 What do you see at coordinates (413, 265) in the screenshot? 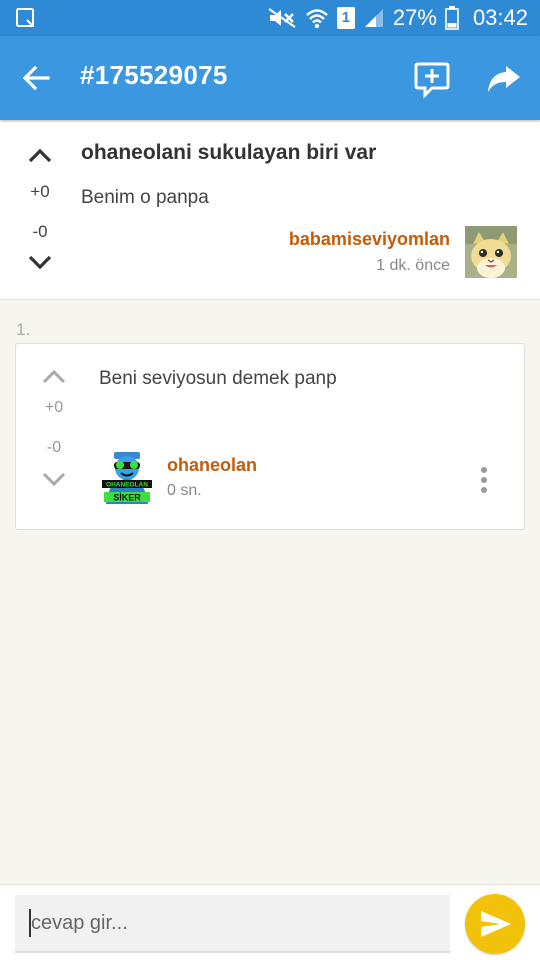
I see `post-timestamp: 1 dk. önce` at bounding box center [413, 265].